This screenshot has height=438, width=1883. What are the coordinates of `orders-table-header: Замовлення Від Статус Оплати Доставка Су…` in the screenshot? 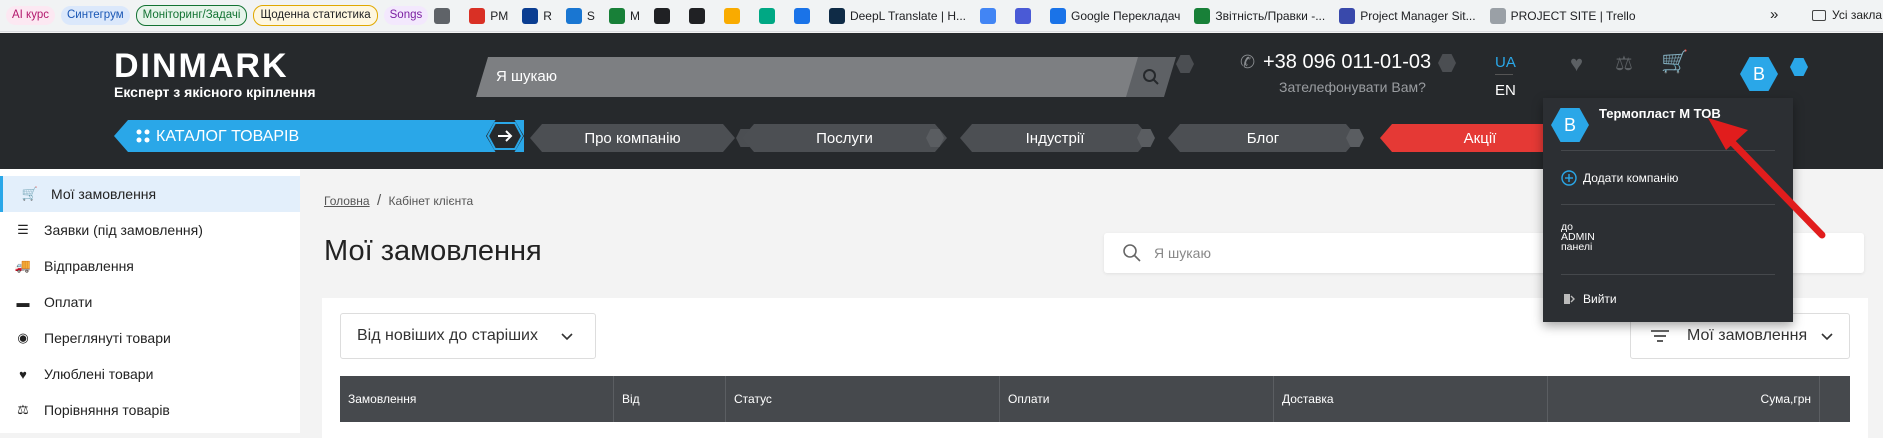 It's located at (1095, 399).